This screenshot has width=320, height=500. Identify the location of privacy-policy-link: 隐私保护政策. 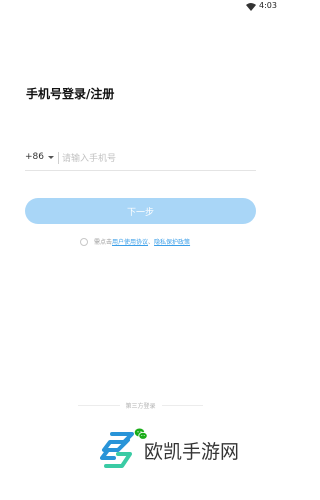
(172, 242).